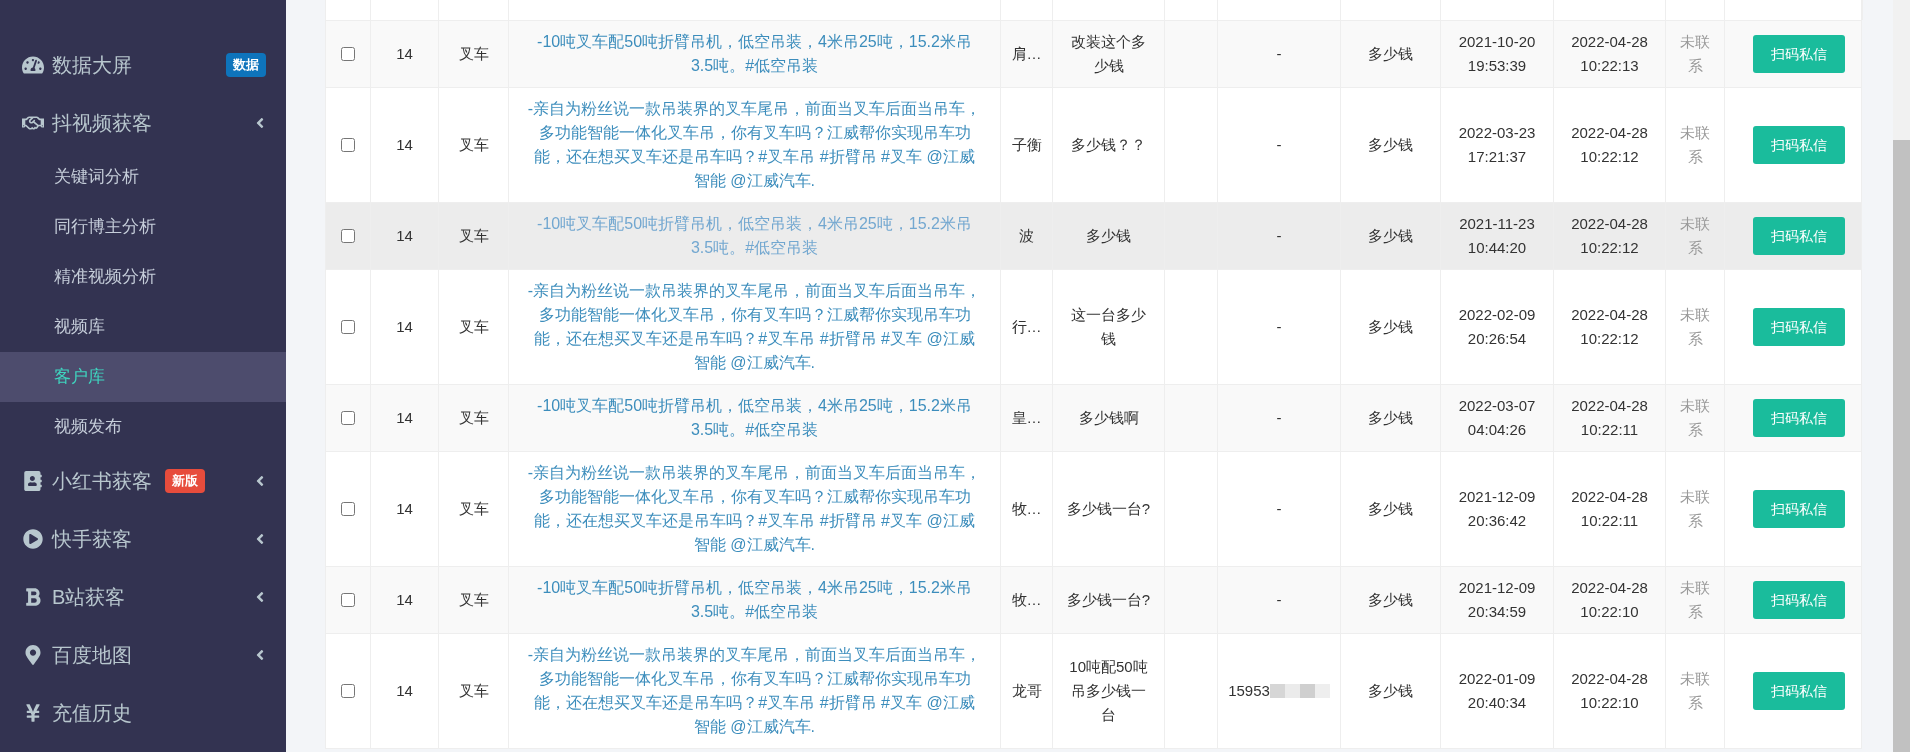  I want to click on sidebar-item: 充值历史, so click(143, 713).